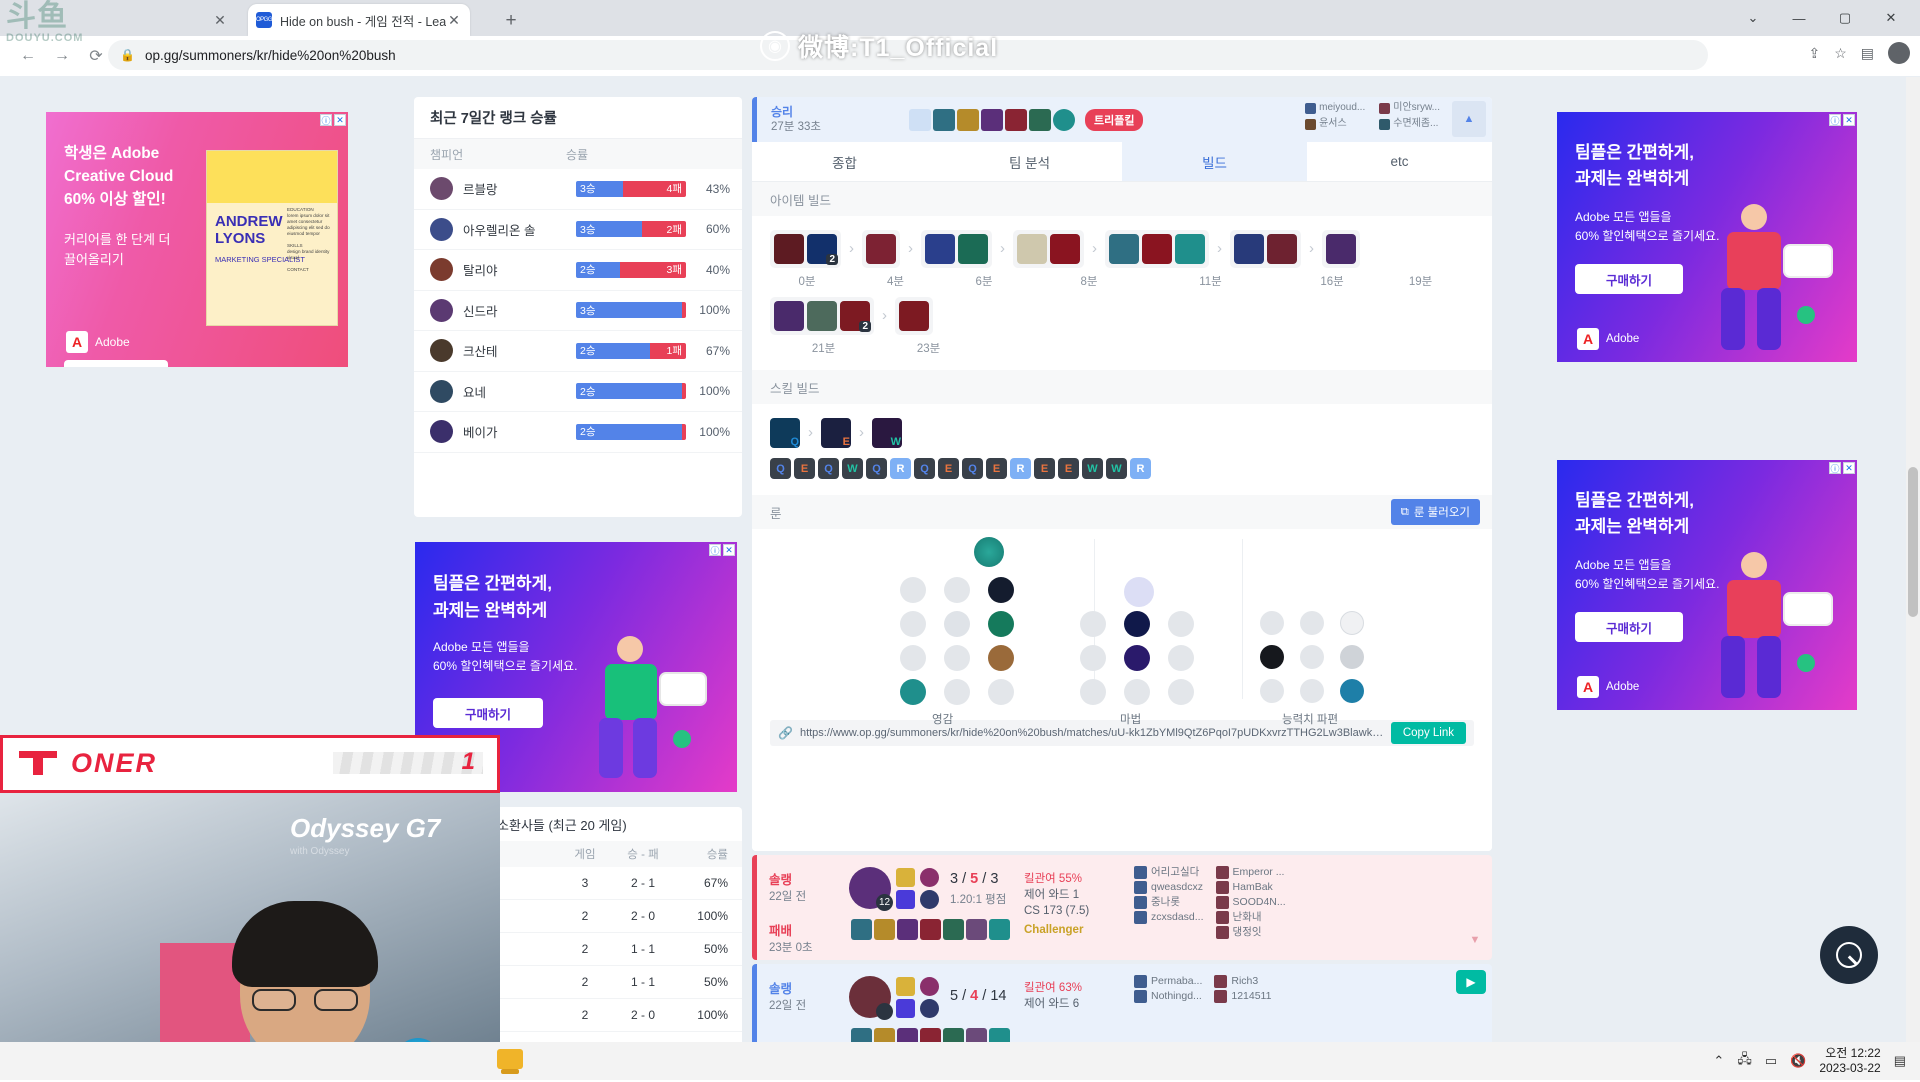 This screenshot has height=1082, width=1920. What do you see at coordinates (871, 998) in the screenshot?
I see `champion-portrait` at bounding box center [871, 998].